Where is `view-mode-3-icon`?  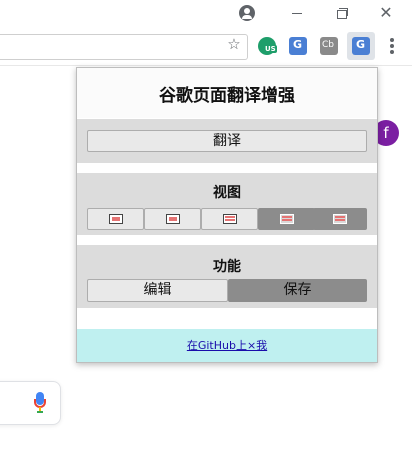 view-mode-3-icon is located at coordinates (230, 219).